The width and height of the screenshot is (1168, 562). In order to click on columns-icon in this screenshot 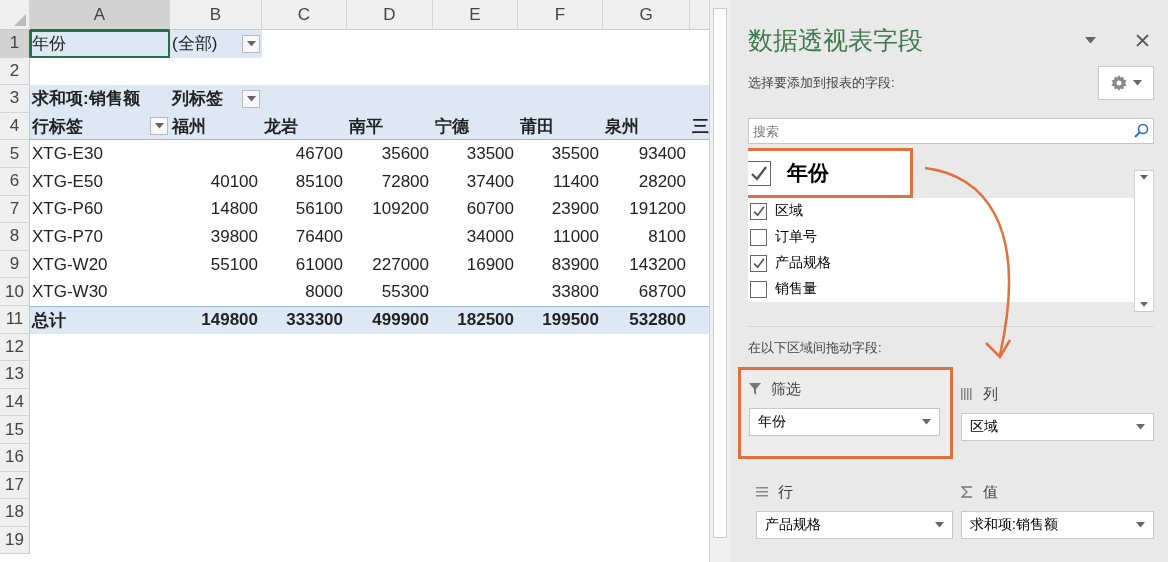, I will do `click(967, 394)`.